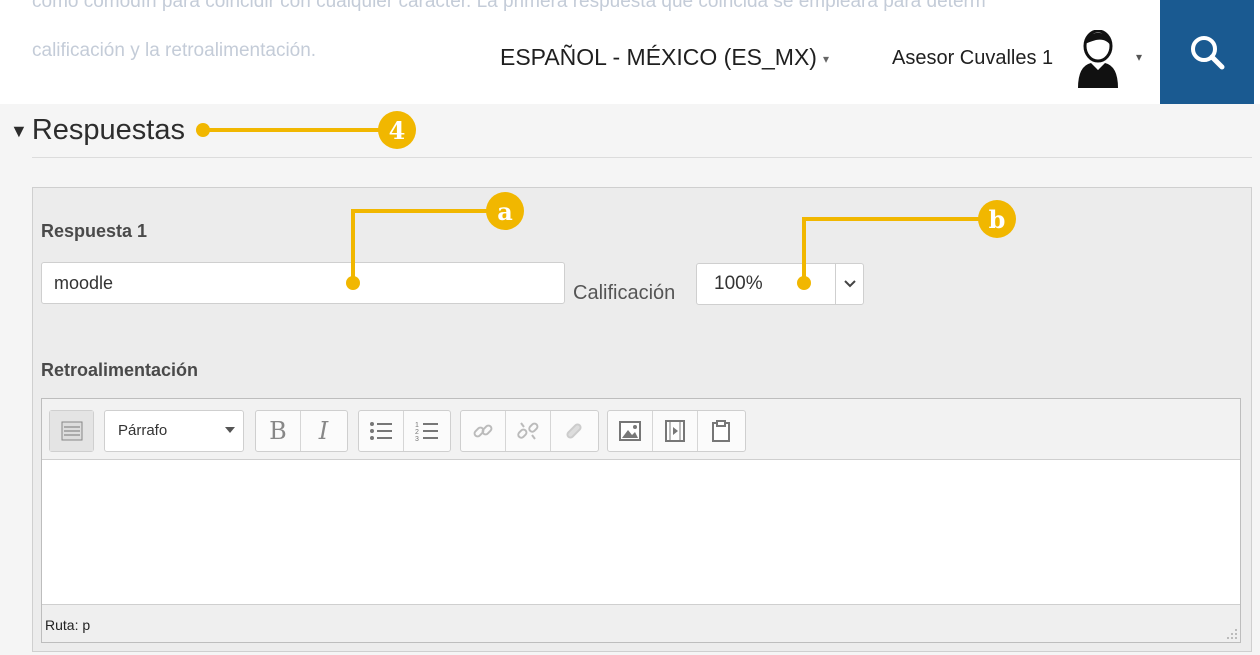  I want to click on unlink-icon, so click(528, 431).